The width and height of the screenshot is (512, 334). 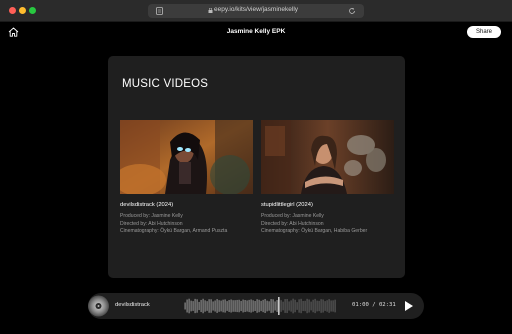 I want to click on page-title: Jasmine Kelly EPK, so click(x=256, y=31).